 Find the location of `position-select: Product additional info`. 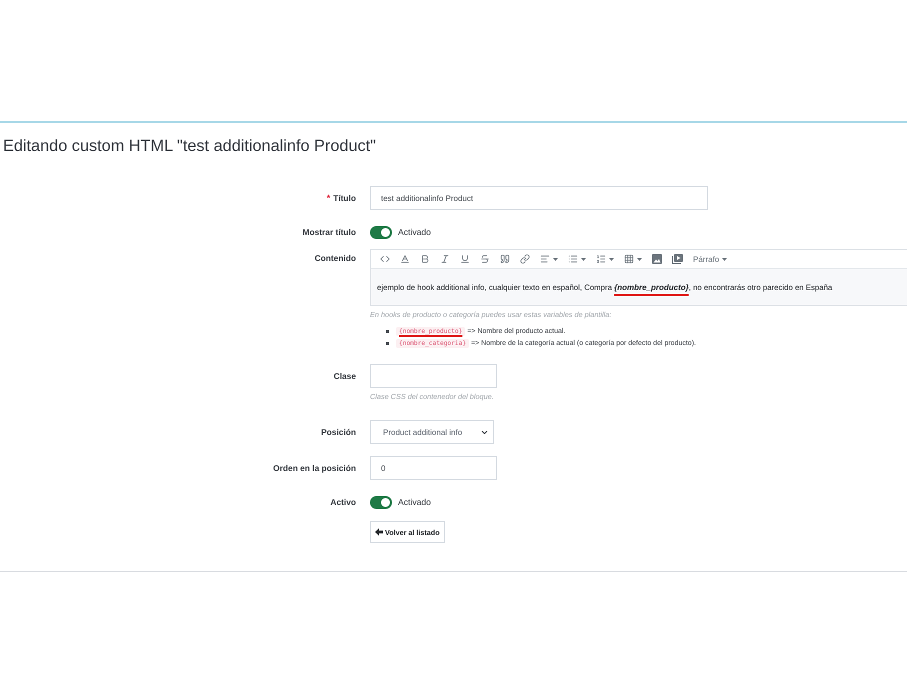

position-select: Product additional info is located at coordinates (432, 432).